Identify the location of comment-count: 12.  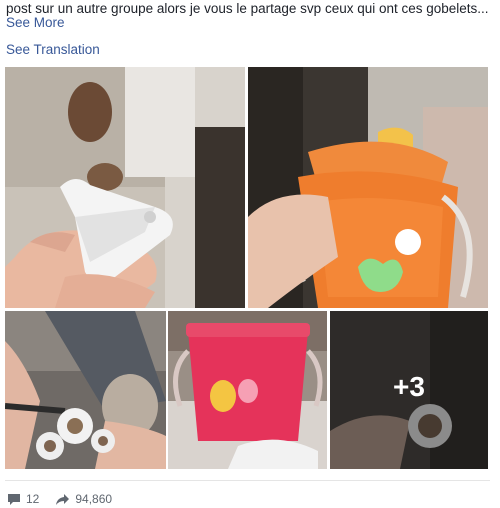
(33, 499).